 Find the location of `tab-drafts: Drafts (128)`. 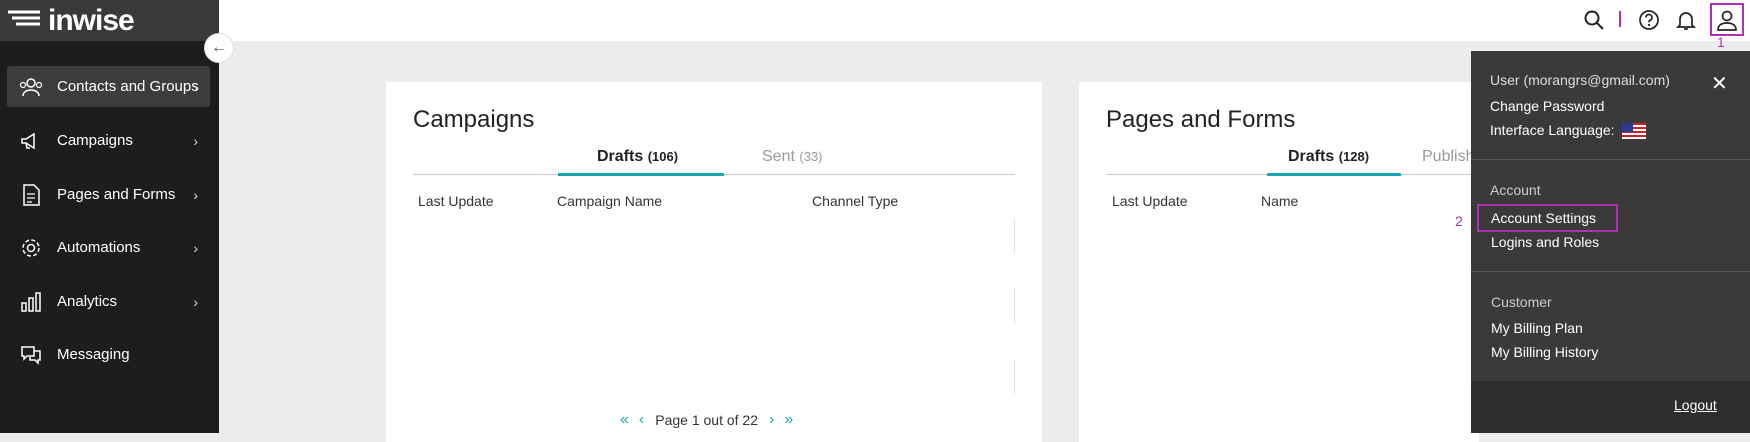

tab-drafts: Drafts (128) is located at coordinates (1328, 157).